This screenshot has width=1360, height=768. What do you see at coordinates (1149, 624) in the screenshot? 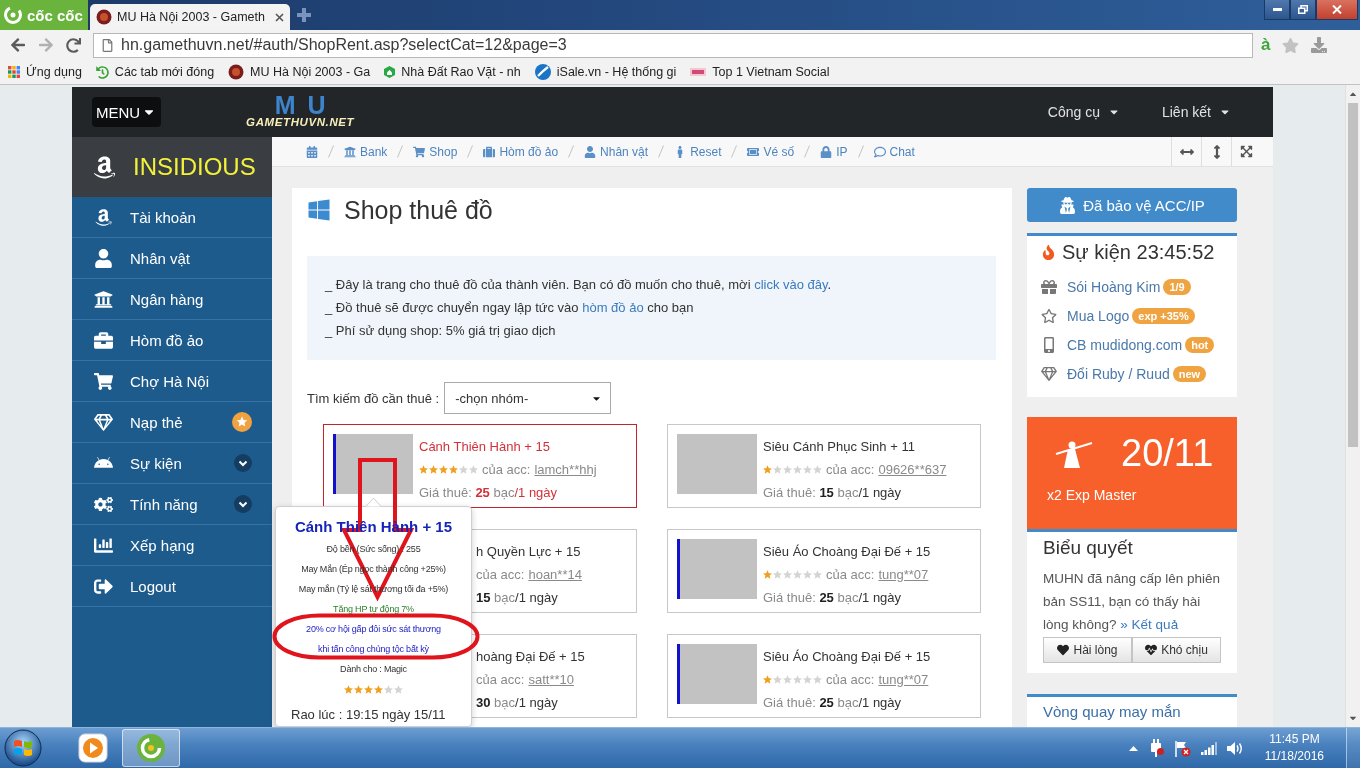
I see `result-link: » Kết quả` at bounding box center [1149, 624].